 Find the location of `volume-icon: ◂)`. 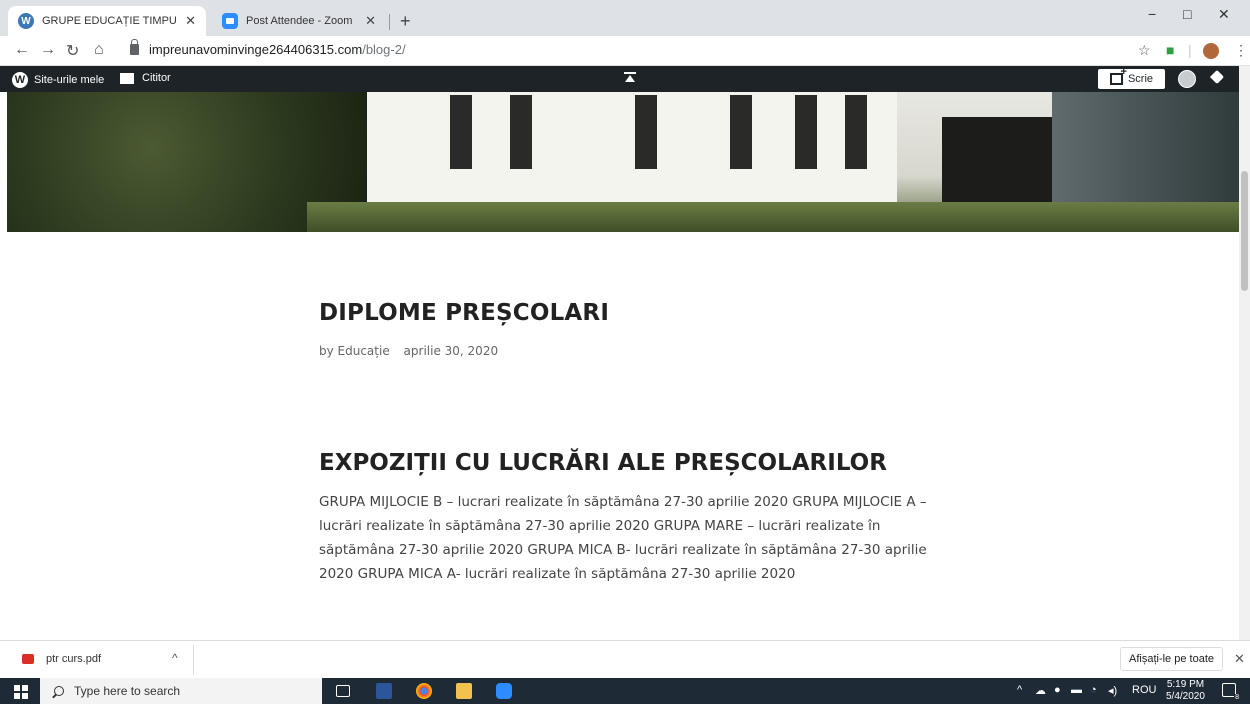

volume-icon: ◂) is located at coordinates (1112, 690).